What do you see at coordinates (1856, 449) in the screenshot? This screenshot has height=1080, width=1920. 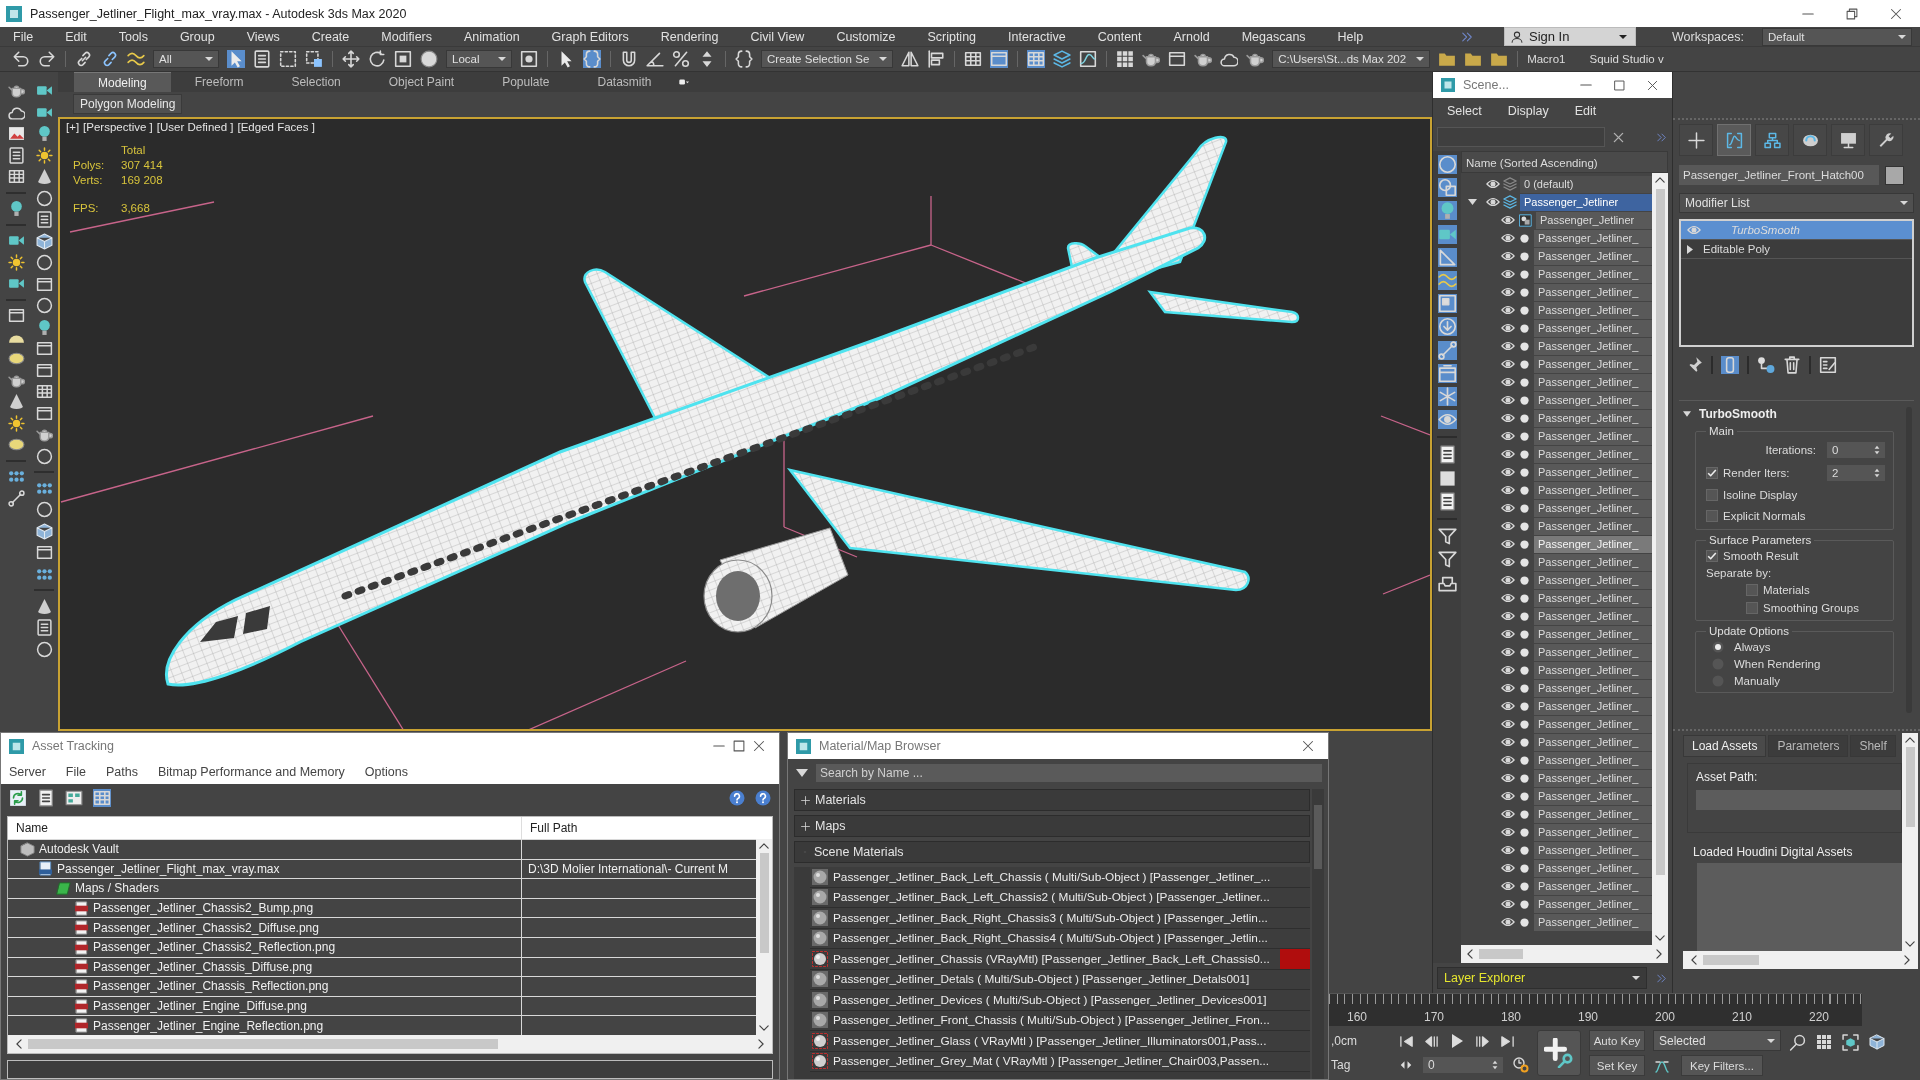 I see `spinner-field: 0` at bounding box center [1856, 449].